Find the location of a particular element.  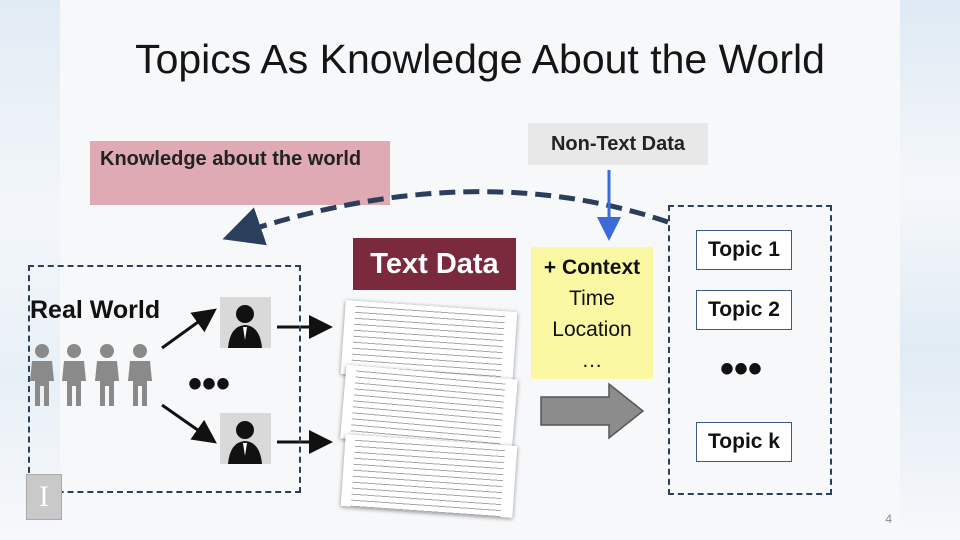

context-time: Time is located at coordinates (592, 298).